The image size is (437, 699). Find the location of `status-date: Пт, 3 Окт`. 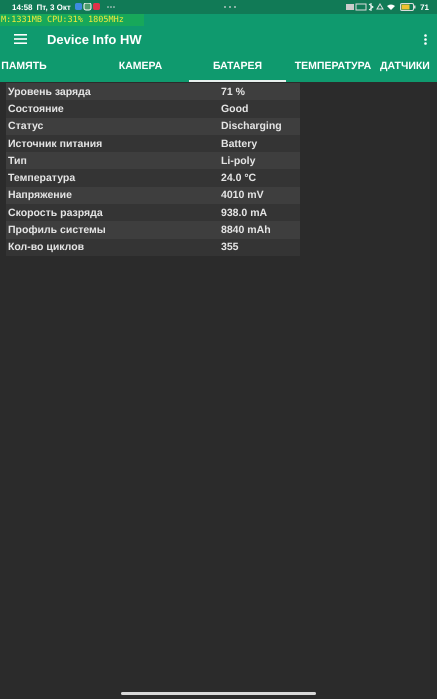

status-date: Пт, 3 Окт is located at coordinates (53, 7).